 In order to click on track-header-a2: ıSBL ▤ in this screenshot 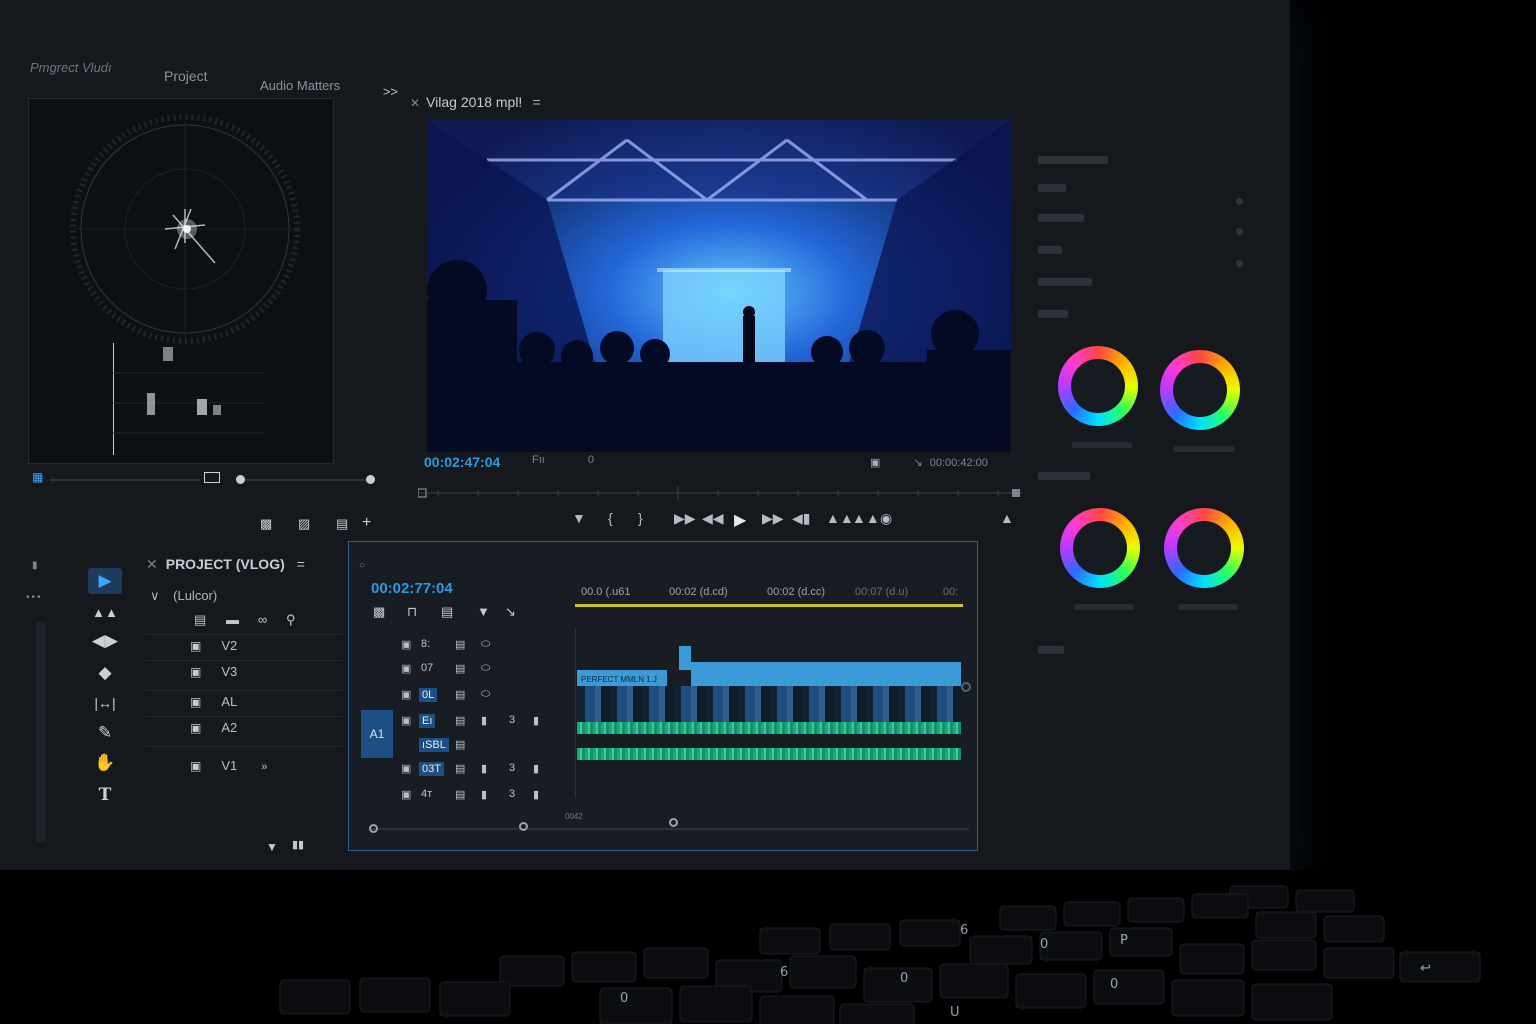, I will do `click(482, 745)`.